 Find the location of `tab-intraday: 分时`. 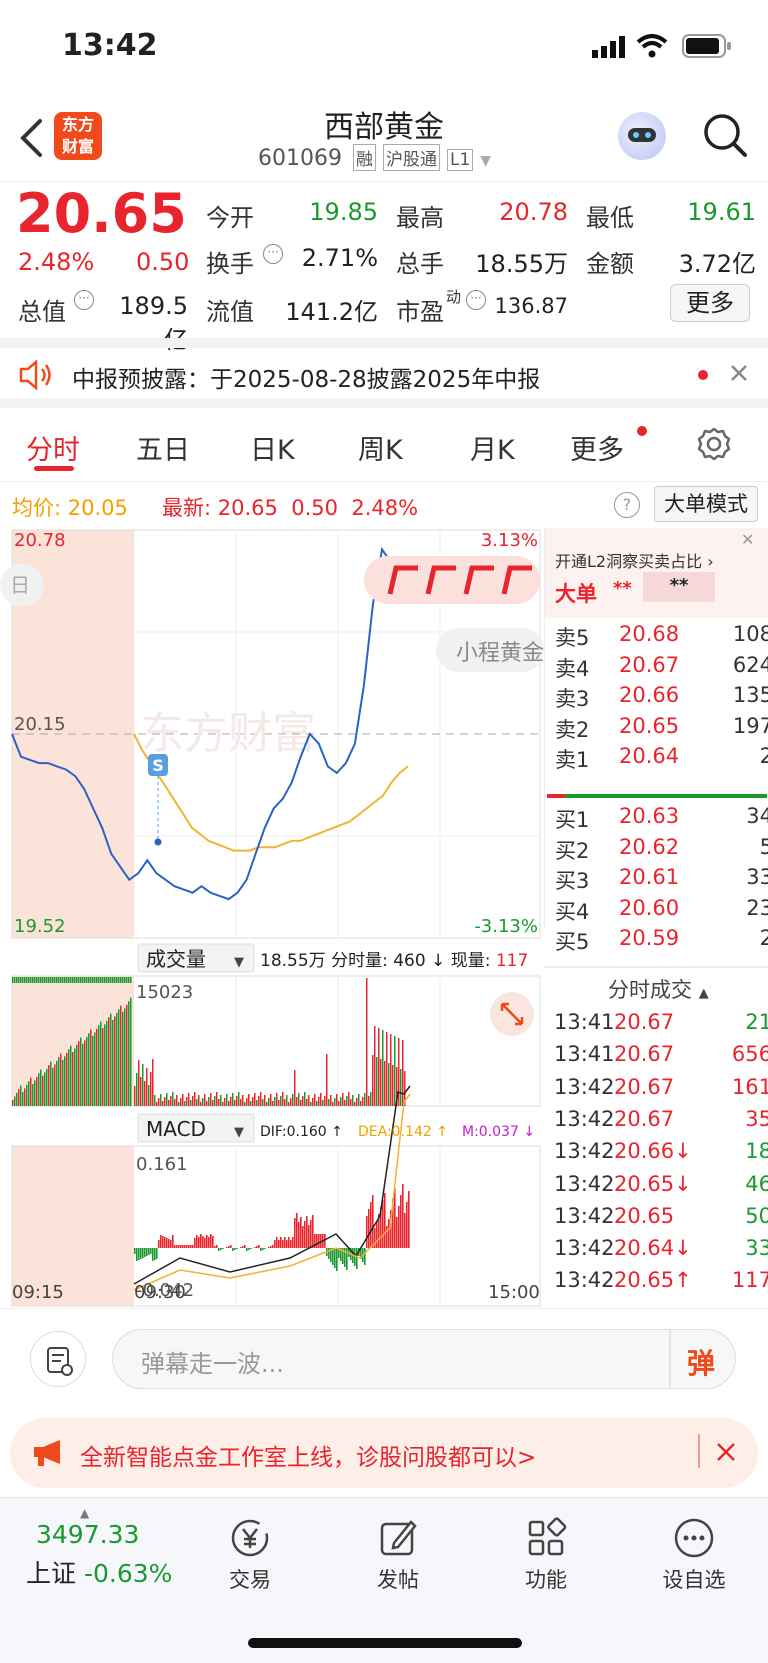

tab-intraday: 分时 is located at coordinates (53, 447).